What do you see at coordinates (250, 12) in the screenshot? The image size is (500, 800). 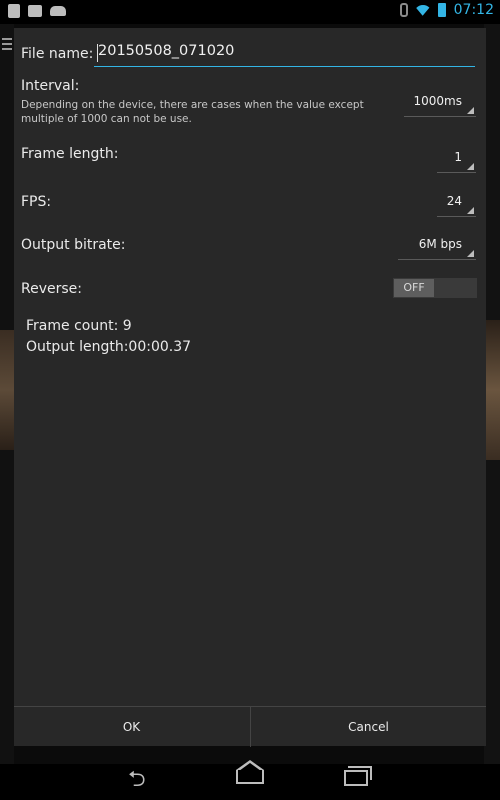 I see `status-bar: 07:12` at bounding box center [250, 12].